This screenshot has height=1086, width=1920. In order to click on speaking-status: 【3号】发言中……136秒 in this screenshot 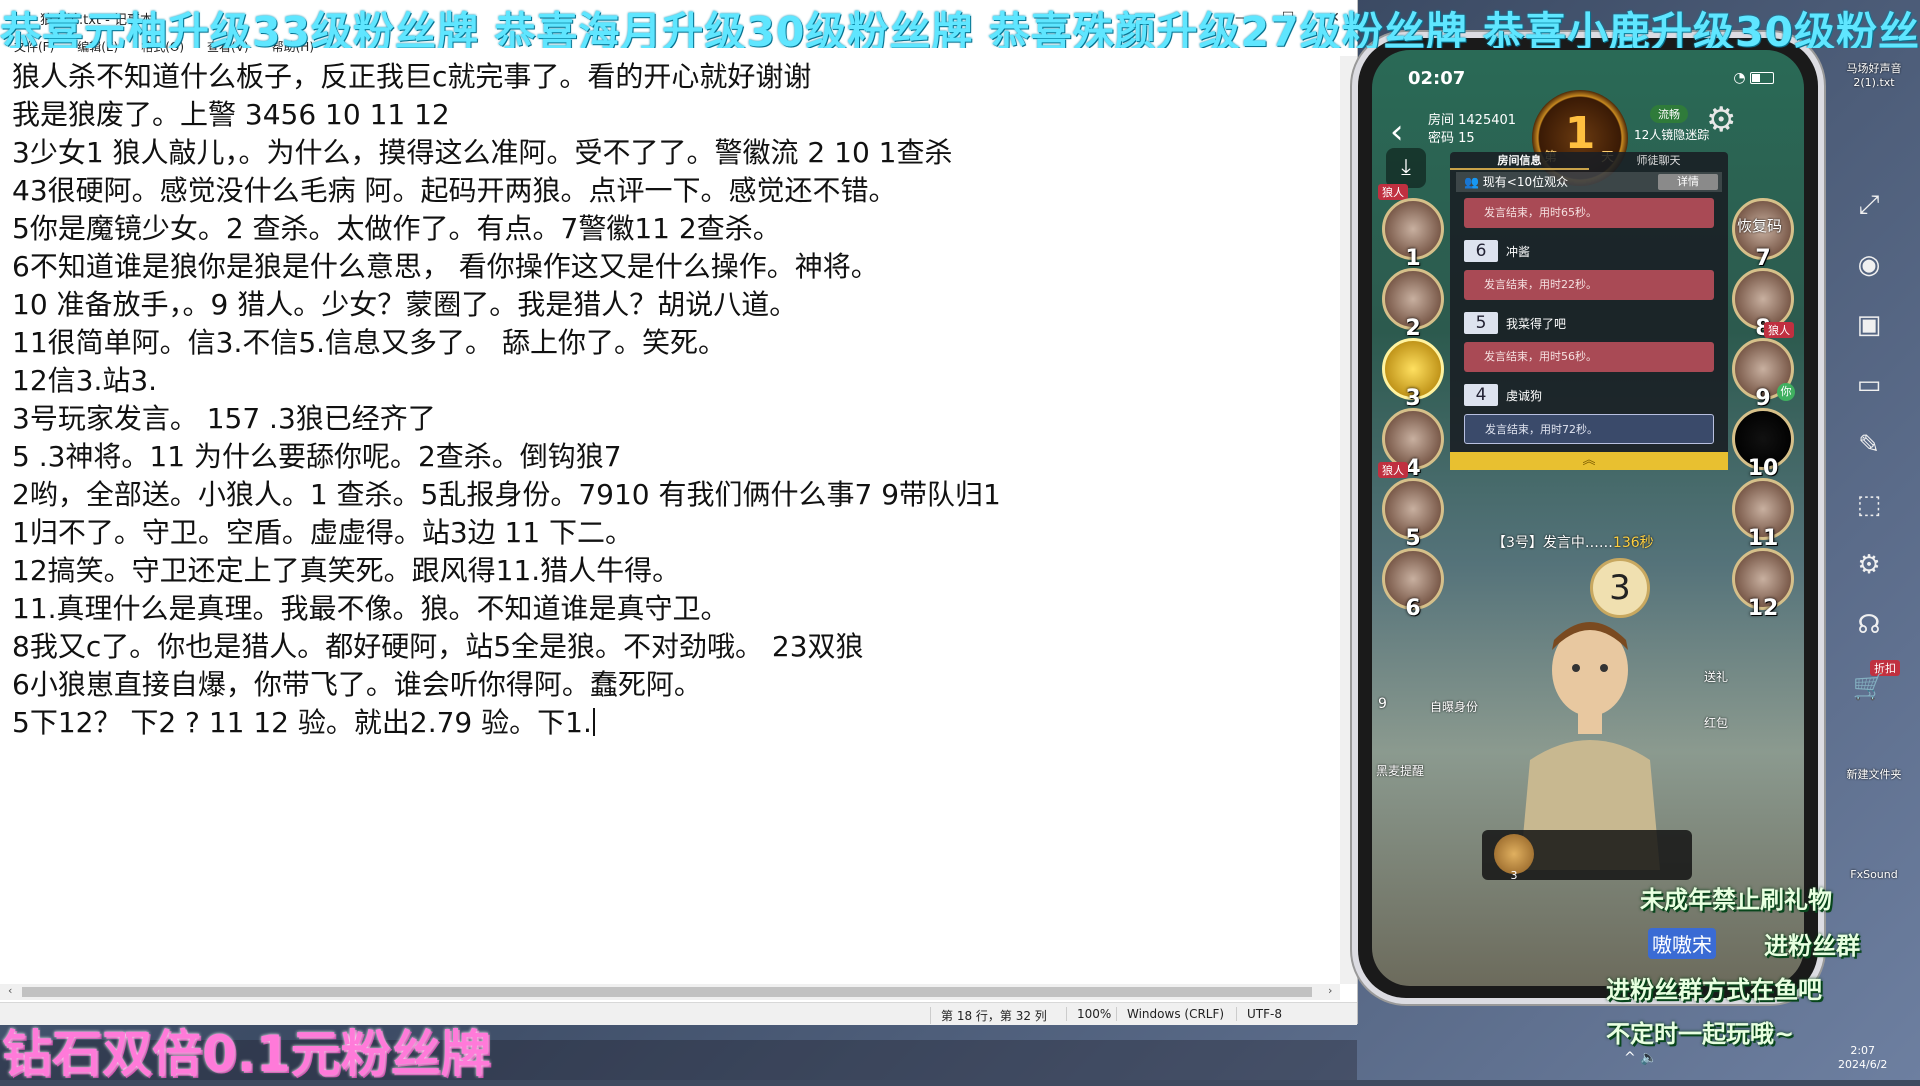, I will do `click(1573, 542)`.